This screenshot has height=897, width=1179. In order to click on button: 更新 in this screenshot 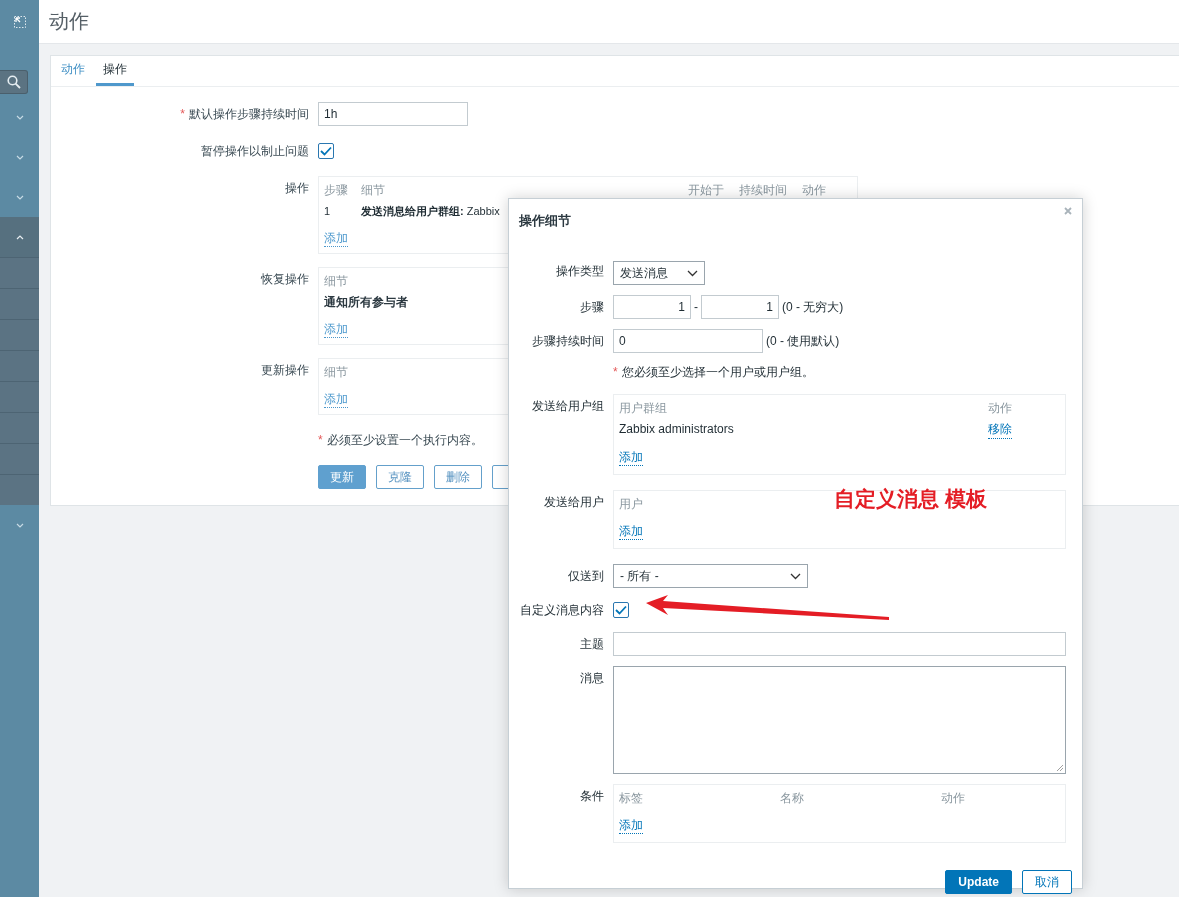, I will do `click(342, 477)`.